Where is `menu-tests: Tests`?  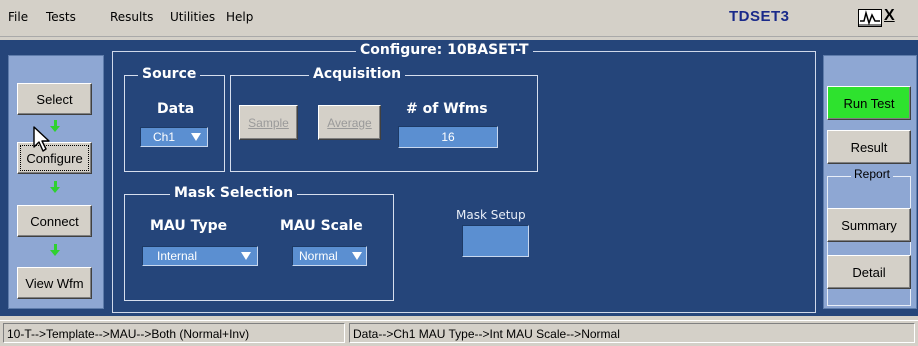
menu-tests: Tests is located at coordinates (61, 17).